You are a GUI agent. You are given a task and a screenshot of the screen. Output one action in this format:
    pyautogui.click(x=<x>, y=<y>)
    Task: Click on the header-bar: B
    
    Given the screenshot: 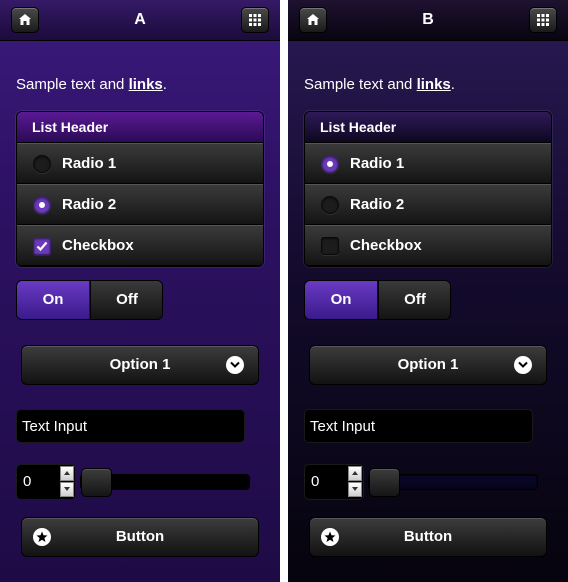 What is the action you would take?
    pyautogui.click(x=428, y=20)
    